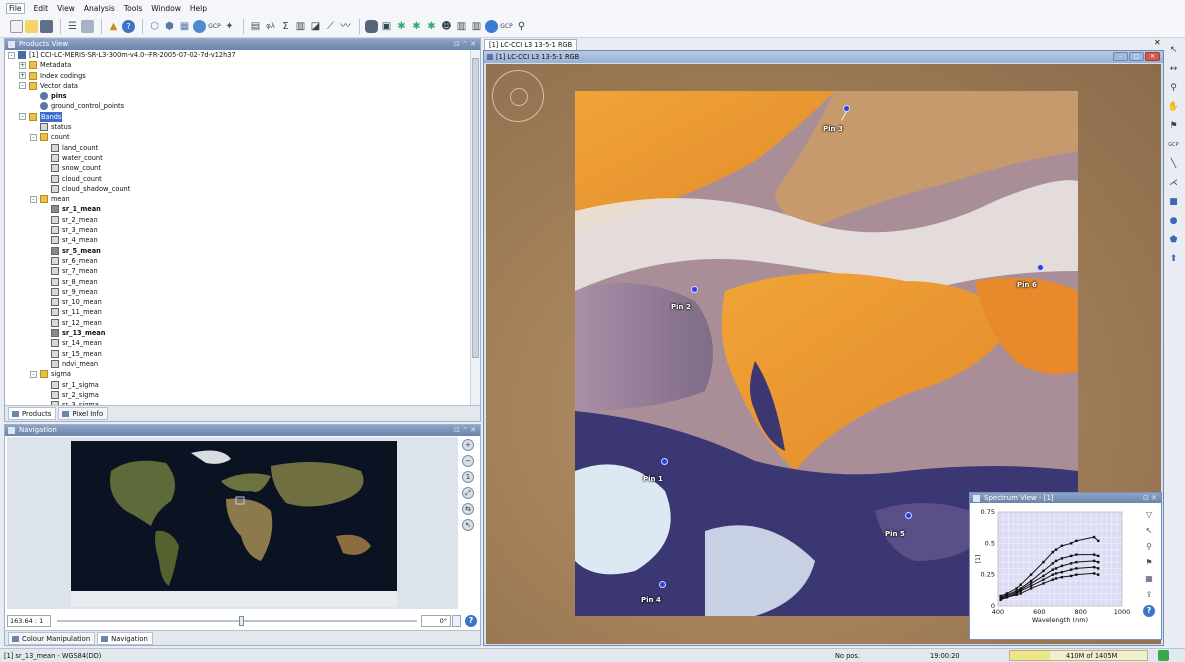 The width and height of the screenshot is (1185, 662). Describe the element at coordinates (99, 8) in the screenshot. I see `menu-analysis: Analysis` at that location.